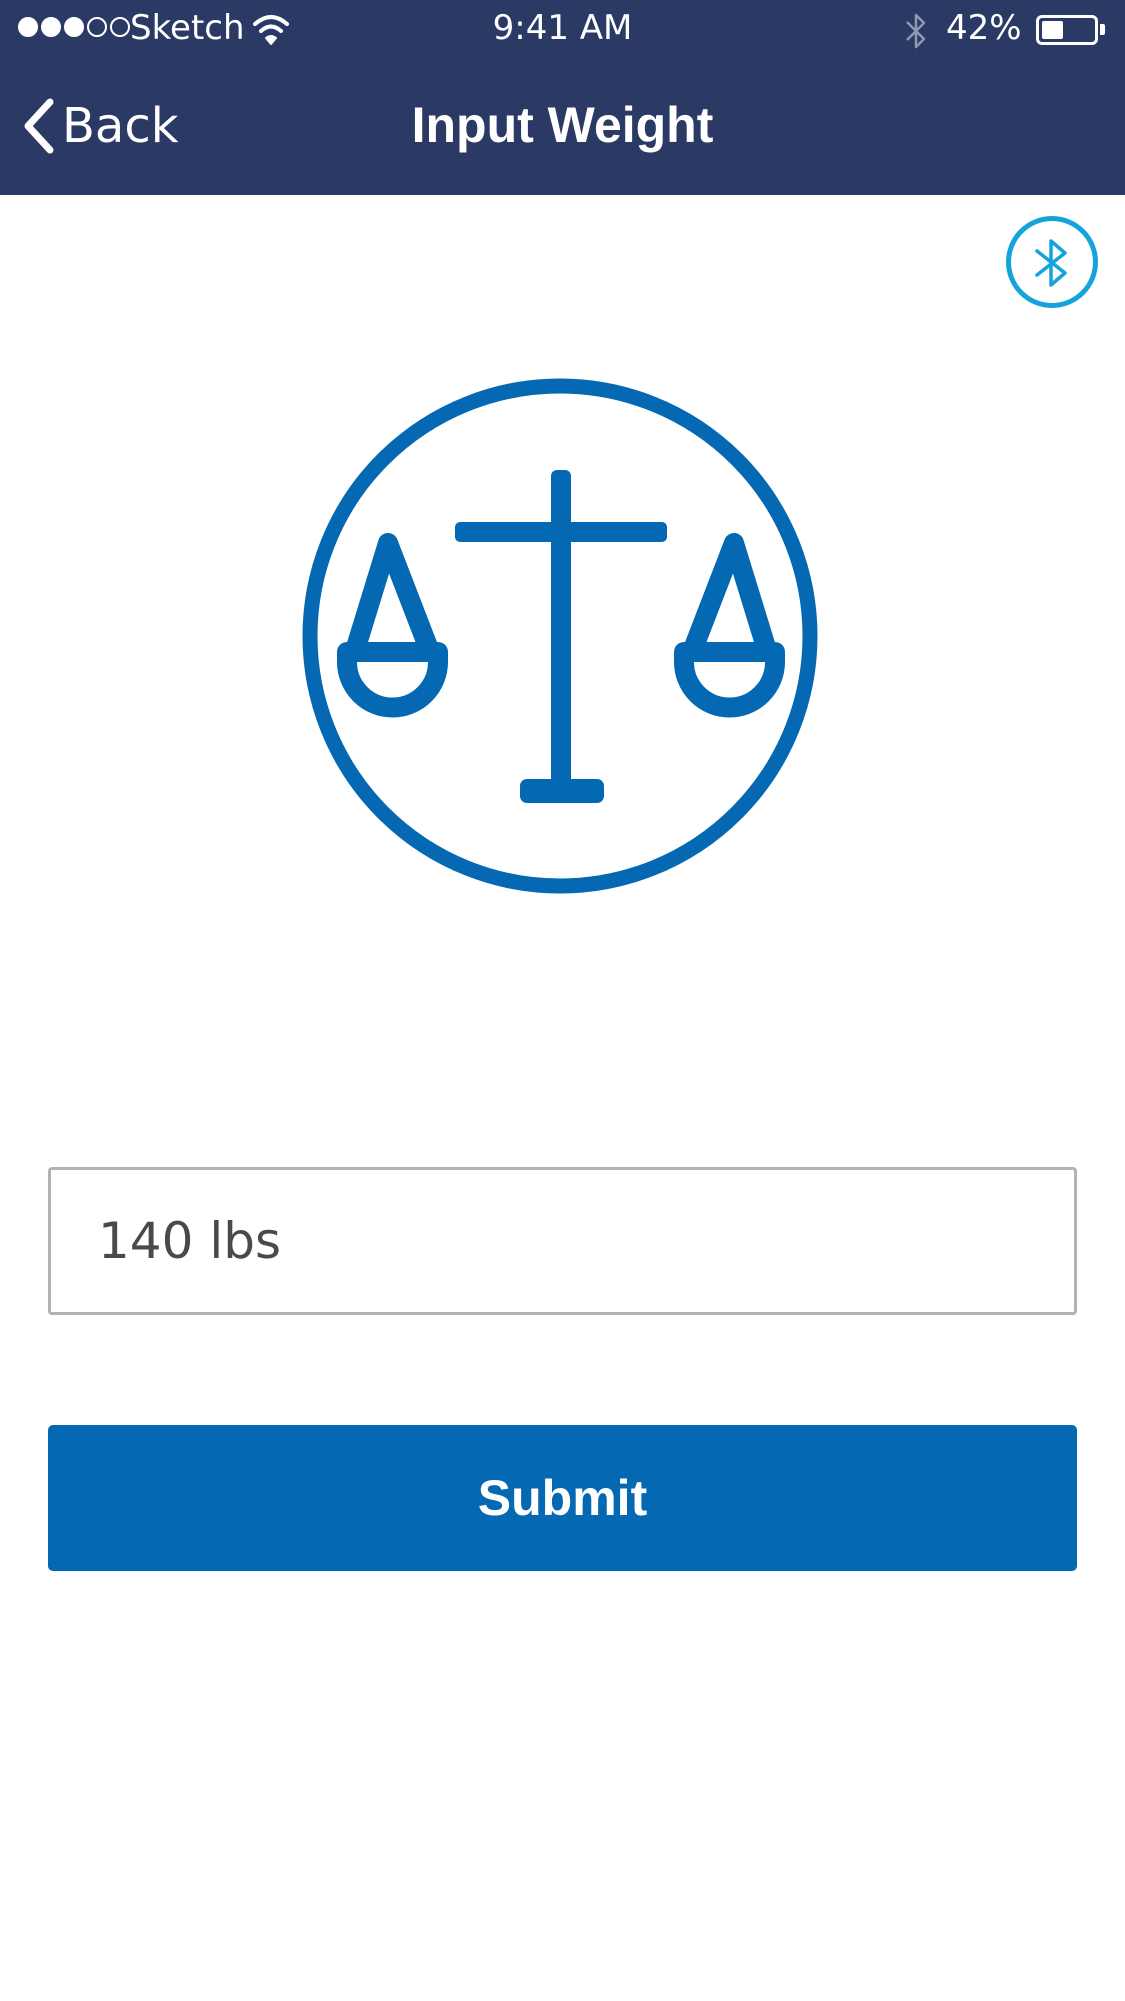 The height and width of the screenshot is (2001, 1125). I want to click on navigation-header: Sketch 9:41 AM 42% Back Input Weight, so click(562, 97).